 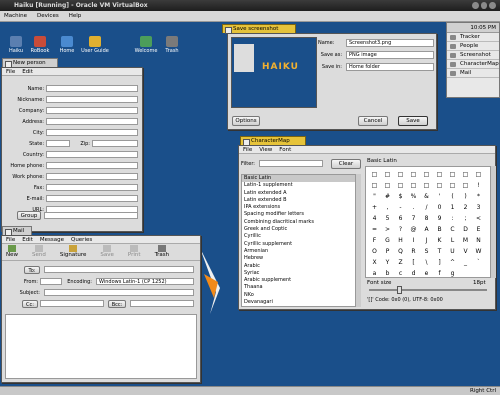 I want to click on block-list-item: Basic Latin, so click(x=301, y=179).